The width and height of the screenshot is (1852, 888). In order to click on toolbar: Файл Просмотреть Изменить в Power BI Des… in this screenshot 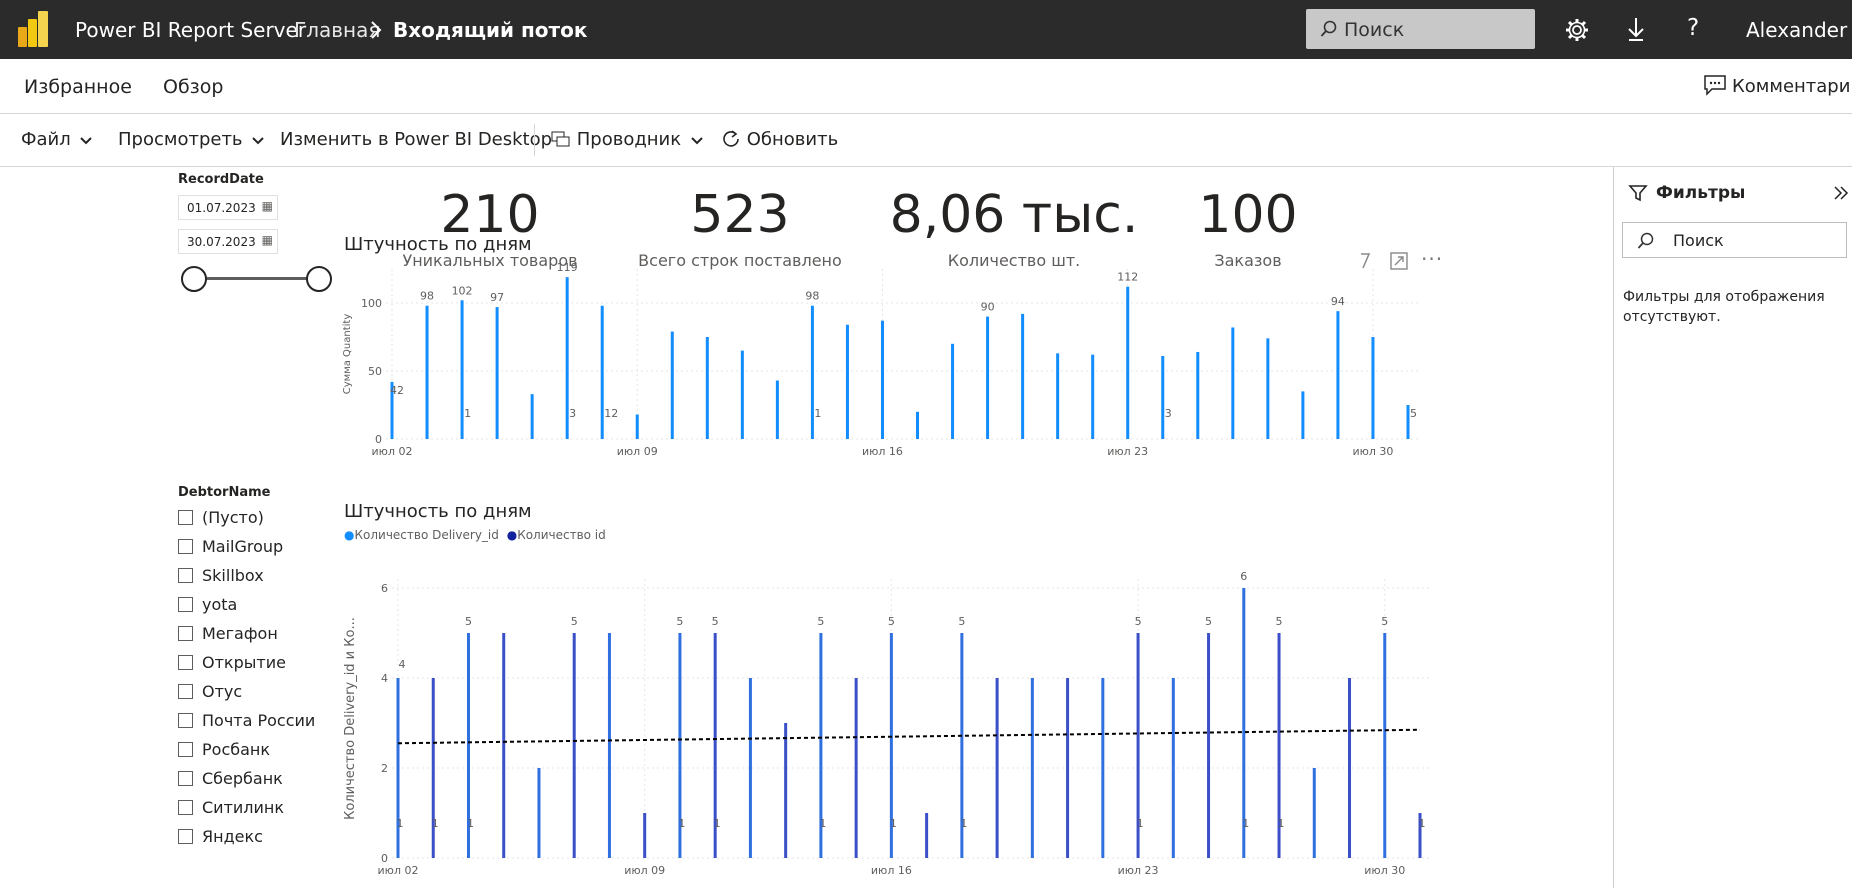, I will do `click(926, 140)`.